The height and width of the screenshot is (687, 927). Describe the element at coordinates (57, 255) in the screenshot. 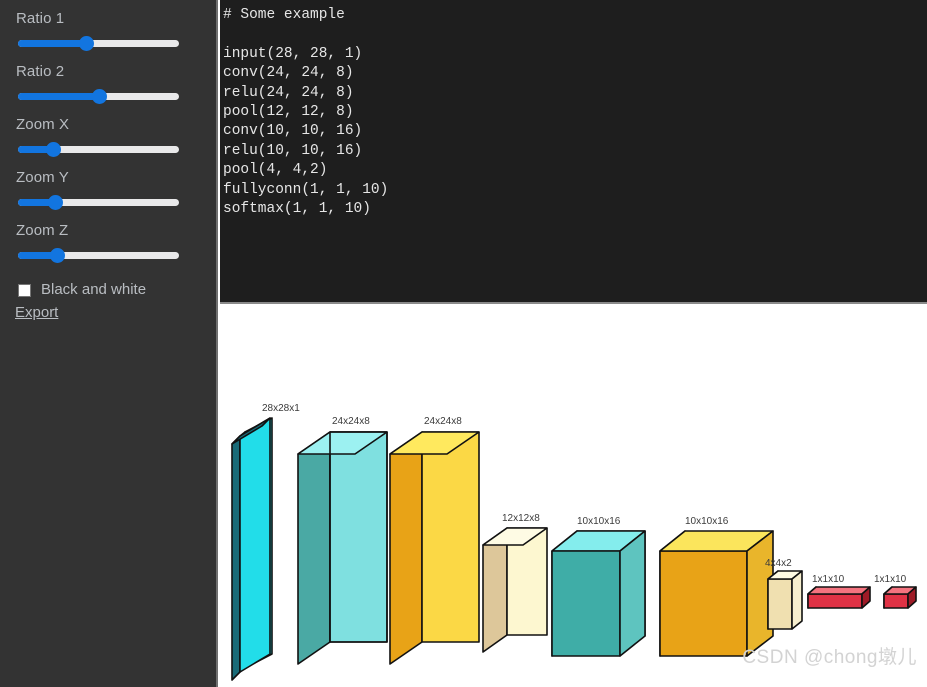

I see `slider-thumb-zoom-z` at that location.